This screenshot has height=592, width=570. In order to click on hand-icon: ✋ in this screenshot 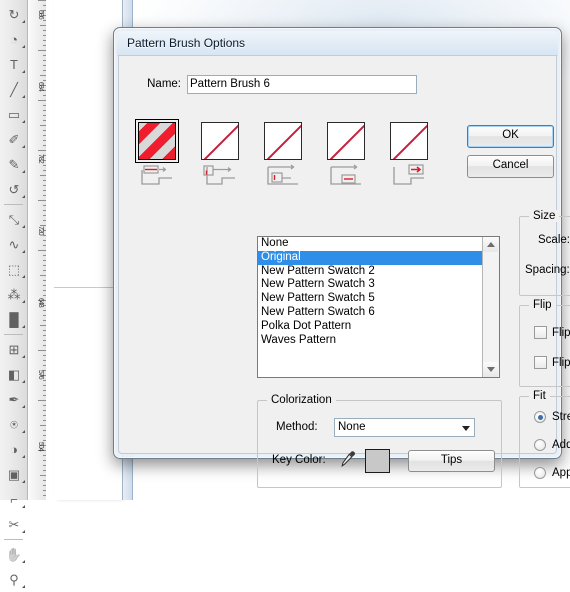, I will do `click(14, 554)`.